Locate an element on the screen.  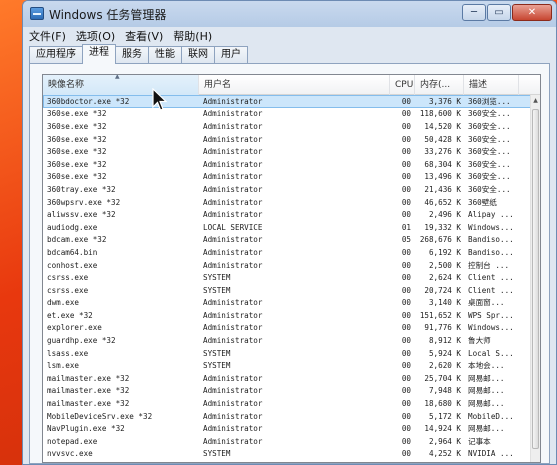
process-image-name: et.exe *32 is located at coordinates (70, 315).